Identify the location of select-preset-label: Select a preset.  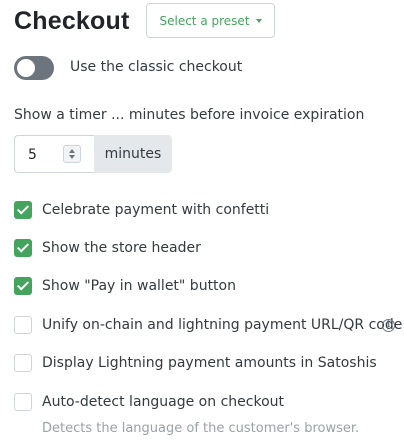
(204, 20).